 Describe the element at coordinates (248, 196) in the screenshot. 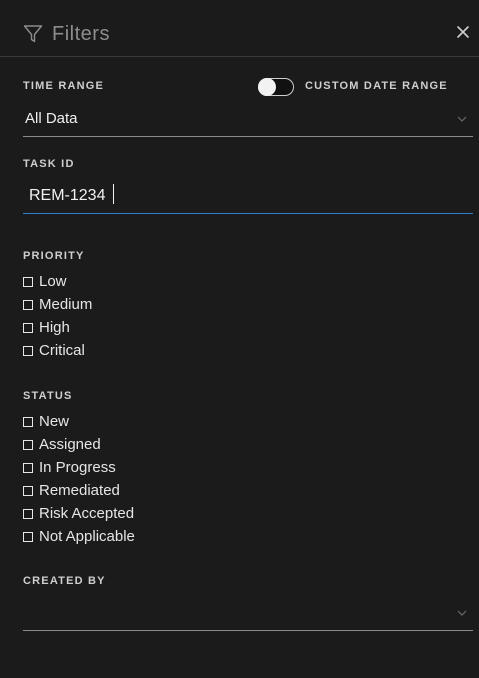

I see `task-id-input` at that location.